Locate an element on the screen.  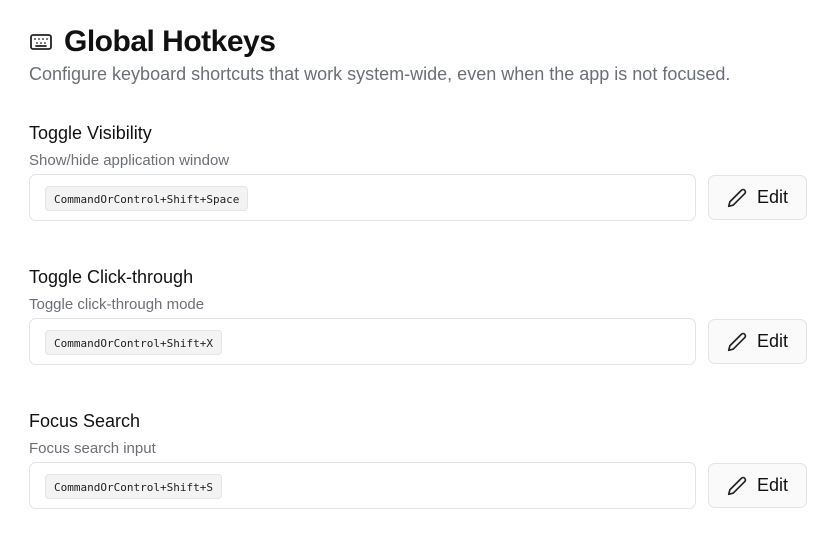
shortcut-badge: CommandOrControl+Shift+Space is located at coordinates (147, 198).